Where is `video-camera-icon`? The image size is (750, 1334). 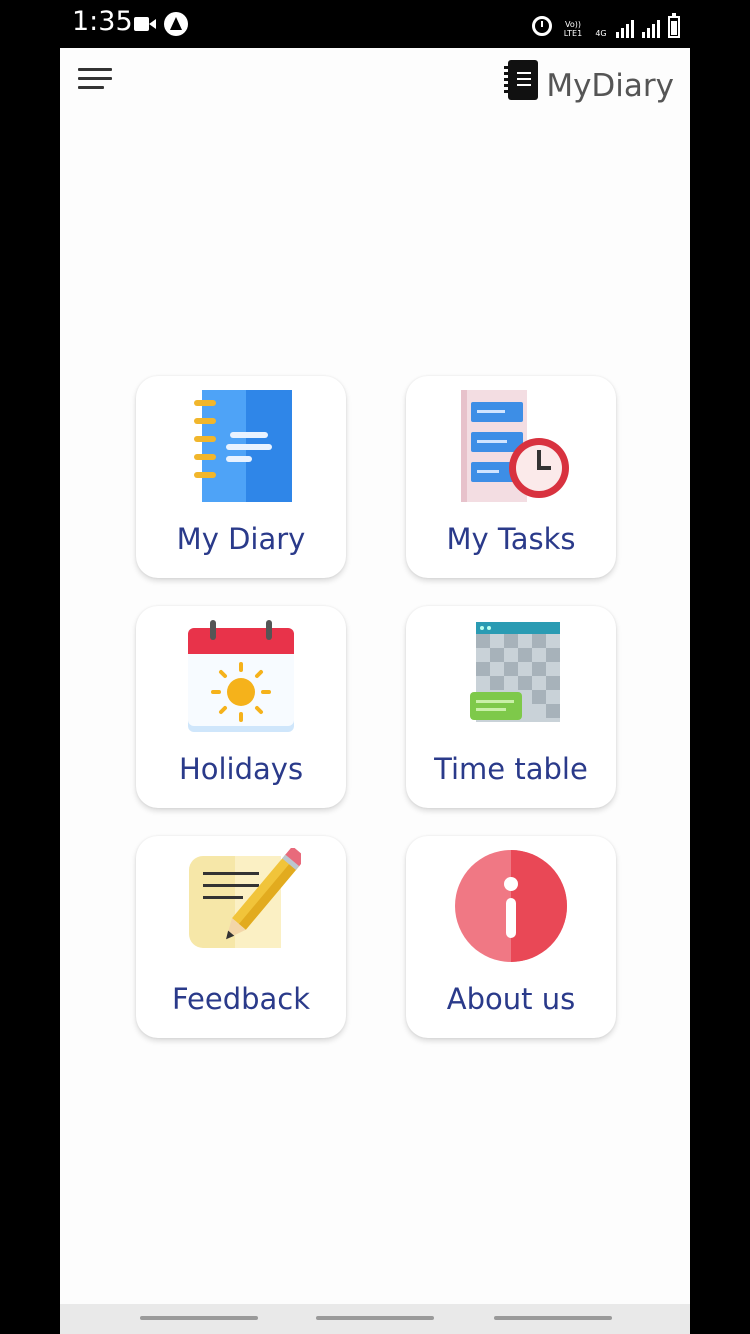
video-camera-icon is located at coordinates (145, 24).